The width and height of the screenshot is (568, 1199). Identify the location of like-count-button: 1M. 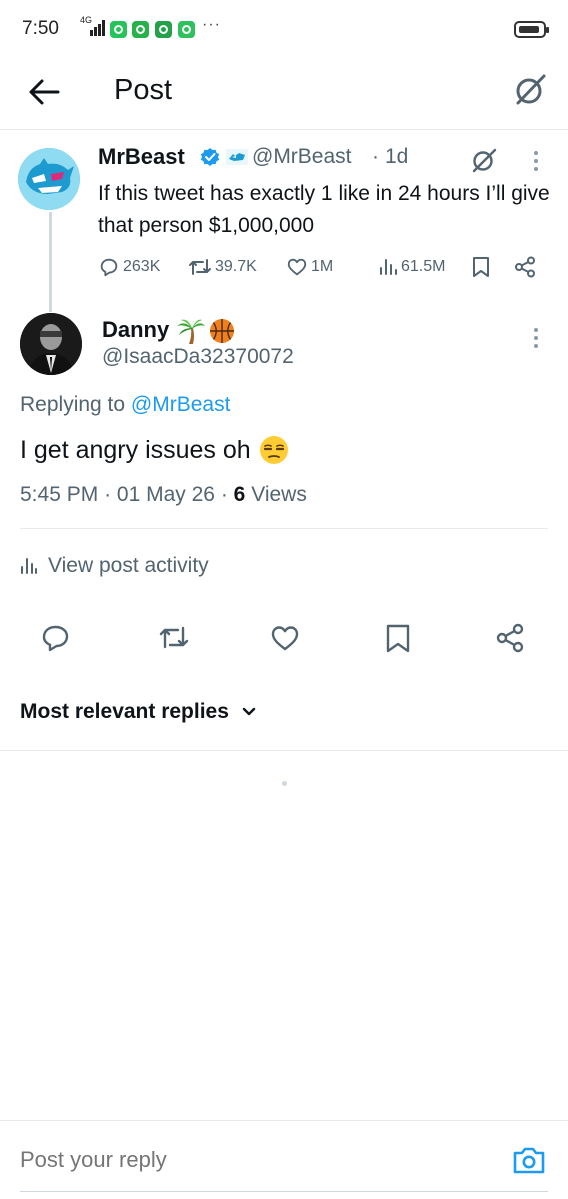
(309, 267).